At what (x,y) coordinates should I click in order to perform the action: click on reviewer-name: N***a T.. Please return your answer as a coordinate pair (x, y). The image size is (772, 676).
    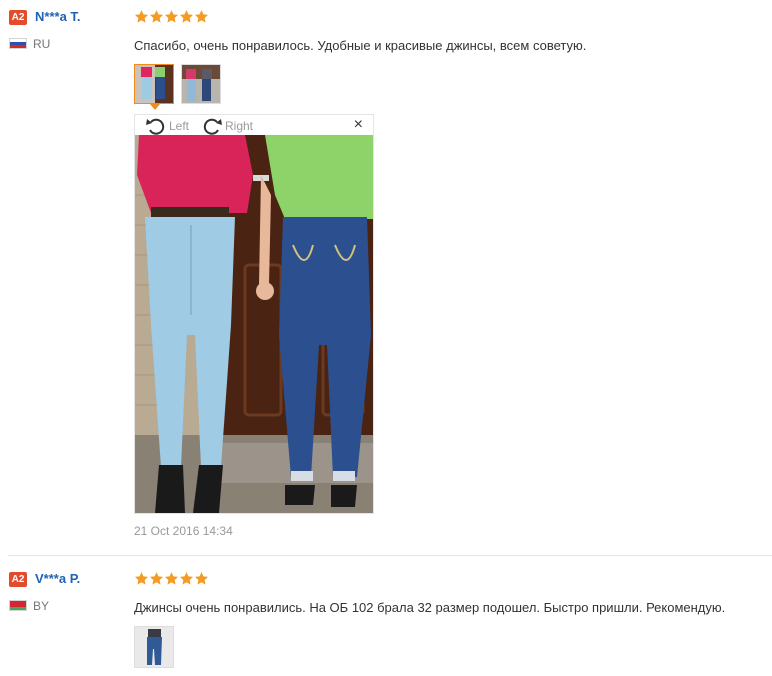
    Looking at the image, I should click on (58, 16).